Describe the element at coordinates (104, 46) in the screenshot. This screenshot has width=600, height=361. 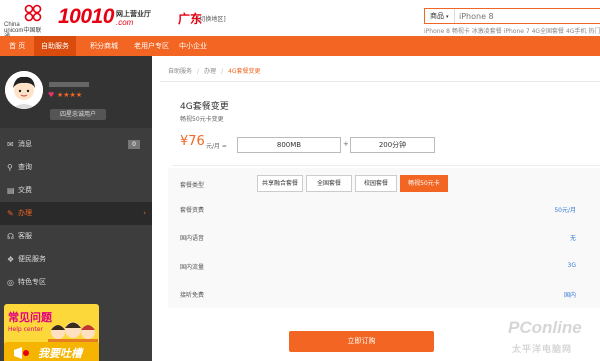
I see `nav-points-mall: 积分商城` at that location.